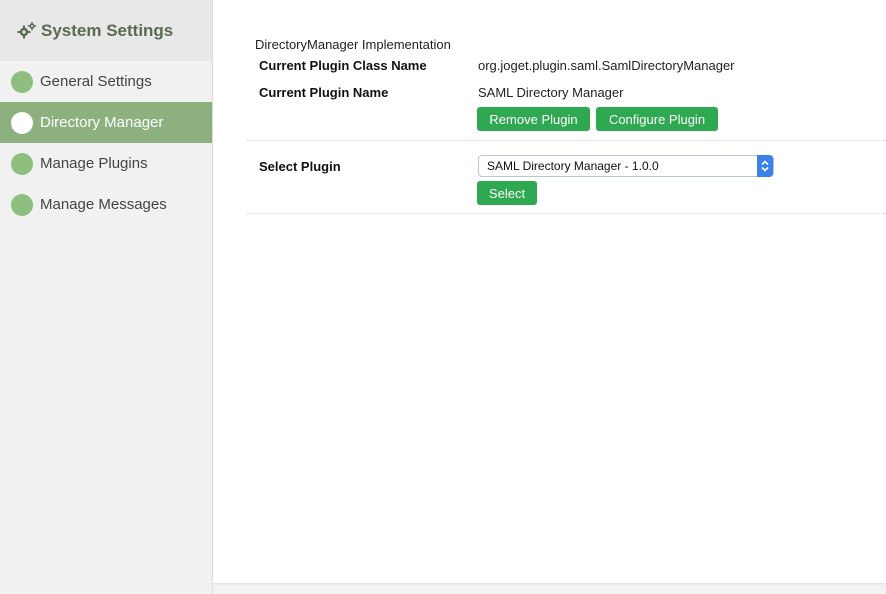  I want to click on nav-item-label: General Settings, so click(96, 81).